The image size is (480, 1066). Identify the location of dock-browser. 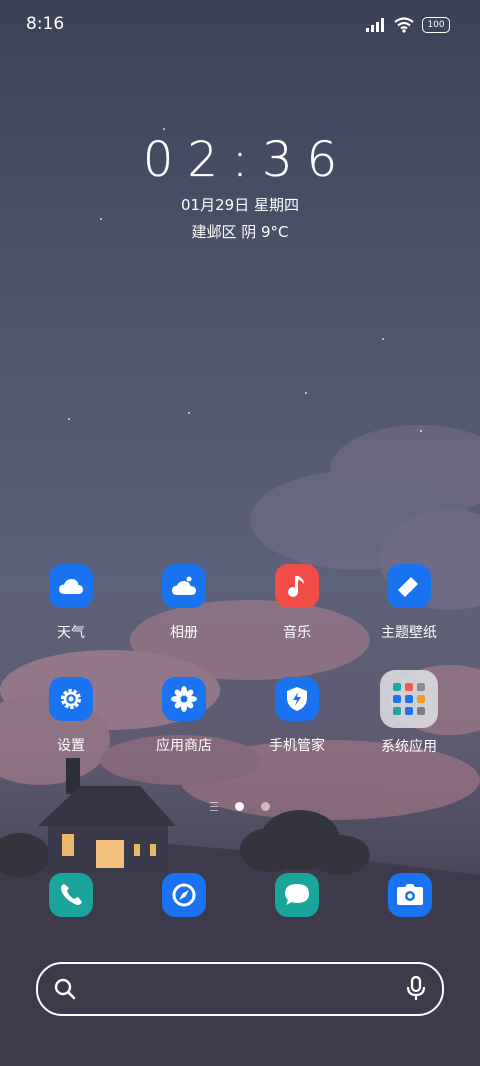
(184, 895).